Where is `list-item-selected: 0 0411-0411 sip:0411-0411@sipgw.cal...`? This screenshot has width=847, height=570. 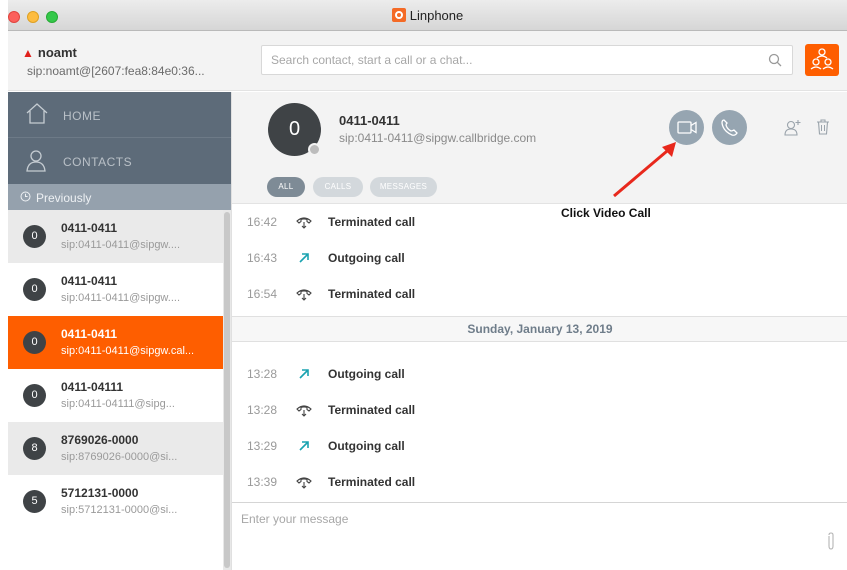 list-item-selected: 0 0411-0411 sip:0411-0411@sipgw.cal... is located at coordinates (115, 342).